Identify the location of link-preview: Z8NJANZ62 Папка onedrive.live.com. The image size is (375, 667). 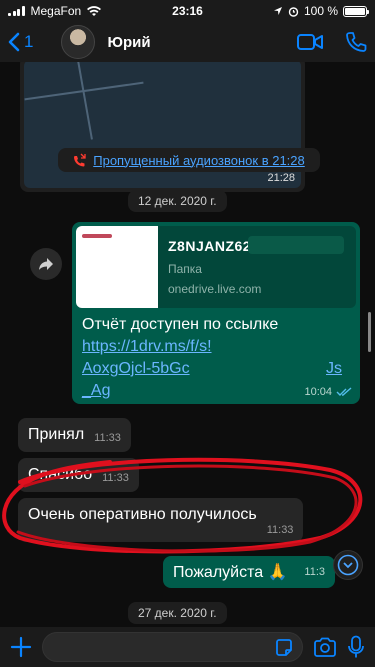
(216, 267).